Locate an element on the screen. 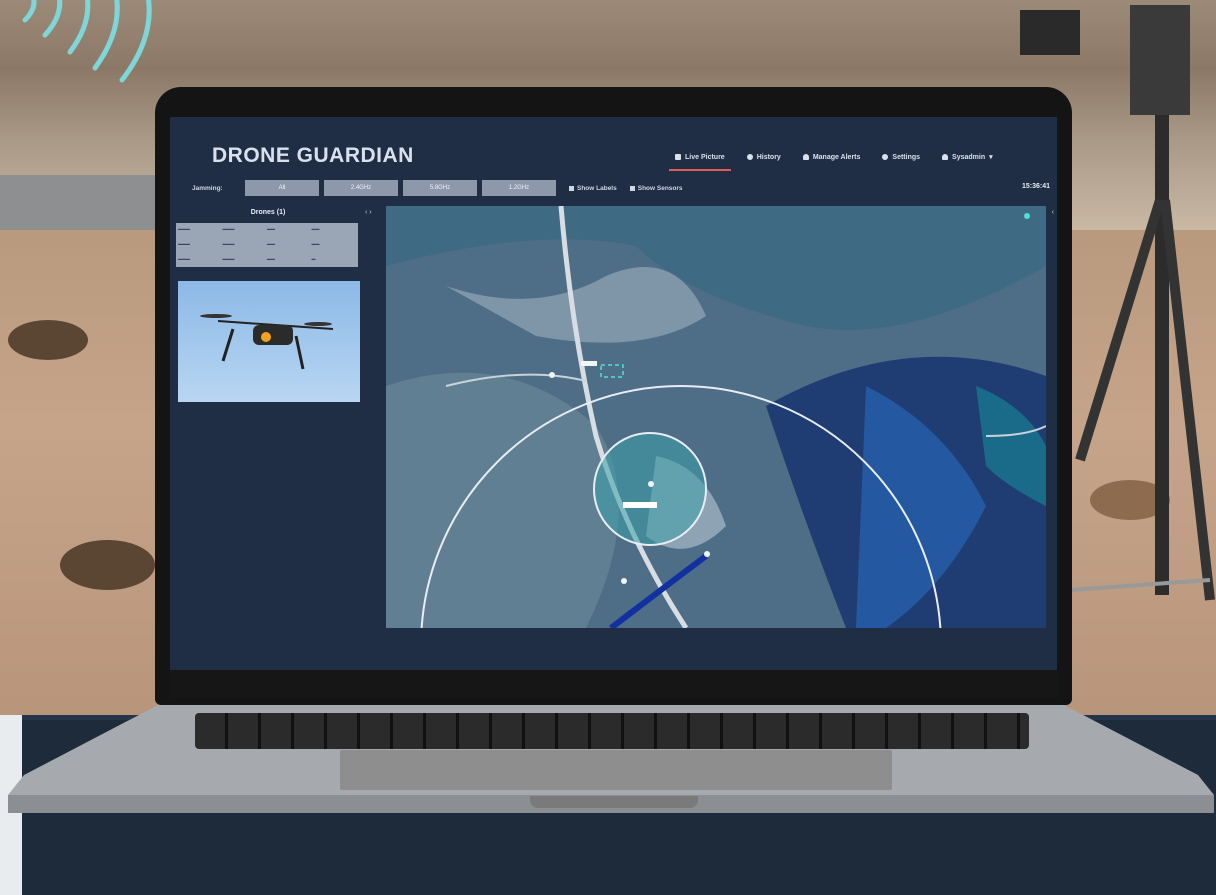  user-label: Sysadmin is located at coordinates (969, 157).